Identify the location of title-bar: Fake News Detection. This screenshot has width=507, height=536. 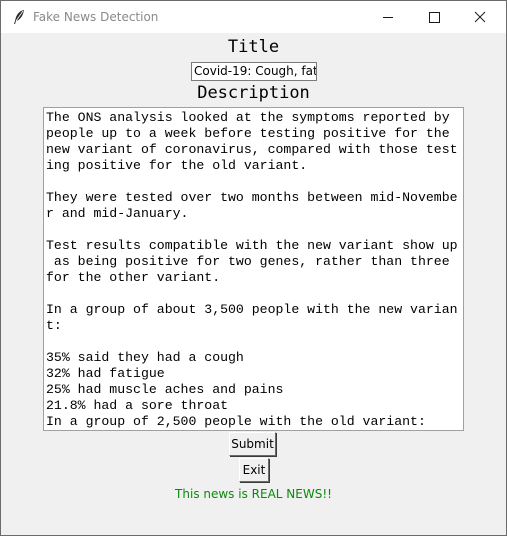
(253, 17).